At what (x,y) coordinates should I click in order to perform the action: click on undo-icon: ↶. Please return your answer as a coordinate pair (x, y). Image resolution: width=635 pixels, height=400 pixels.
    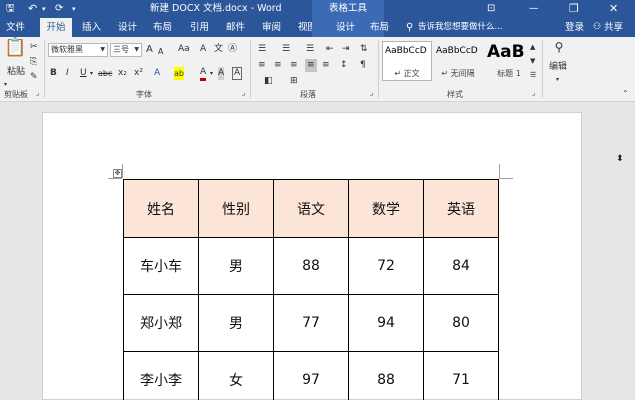
    Looking at the image, I should click on (32, 9).